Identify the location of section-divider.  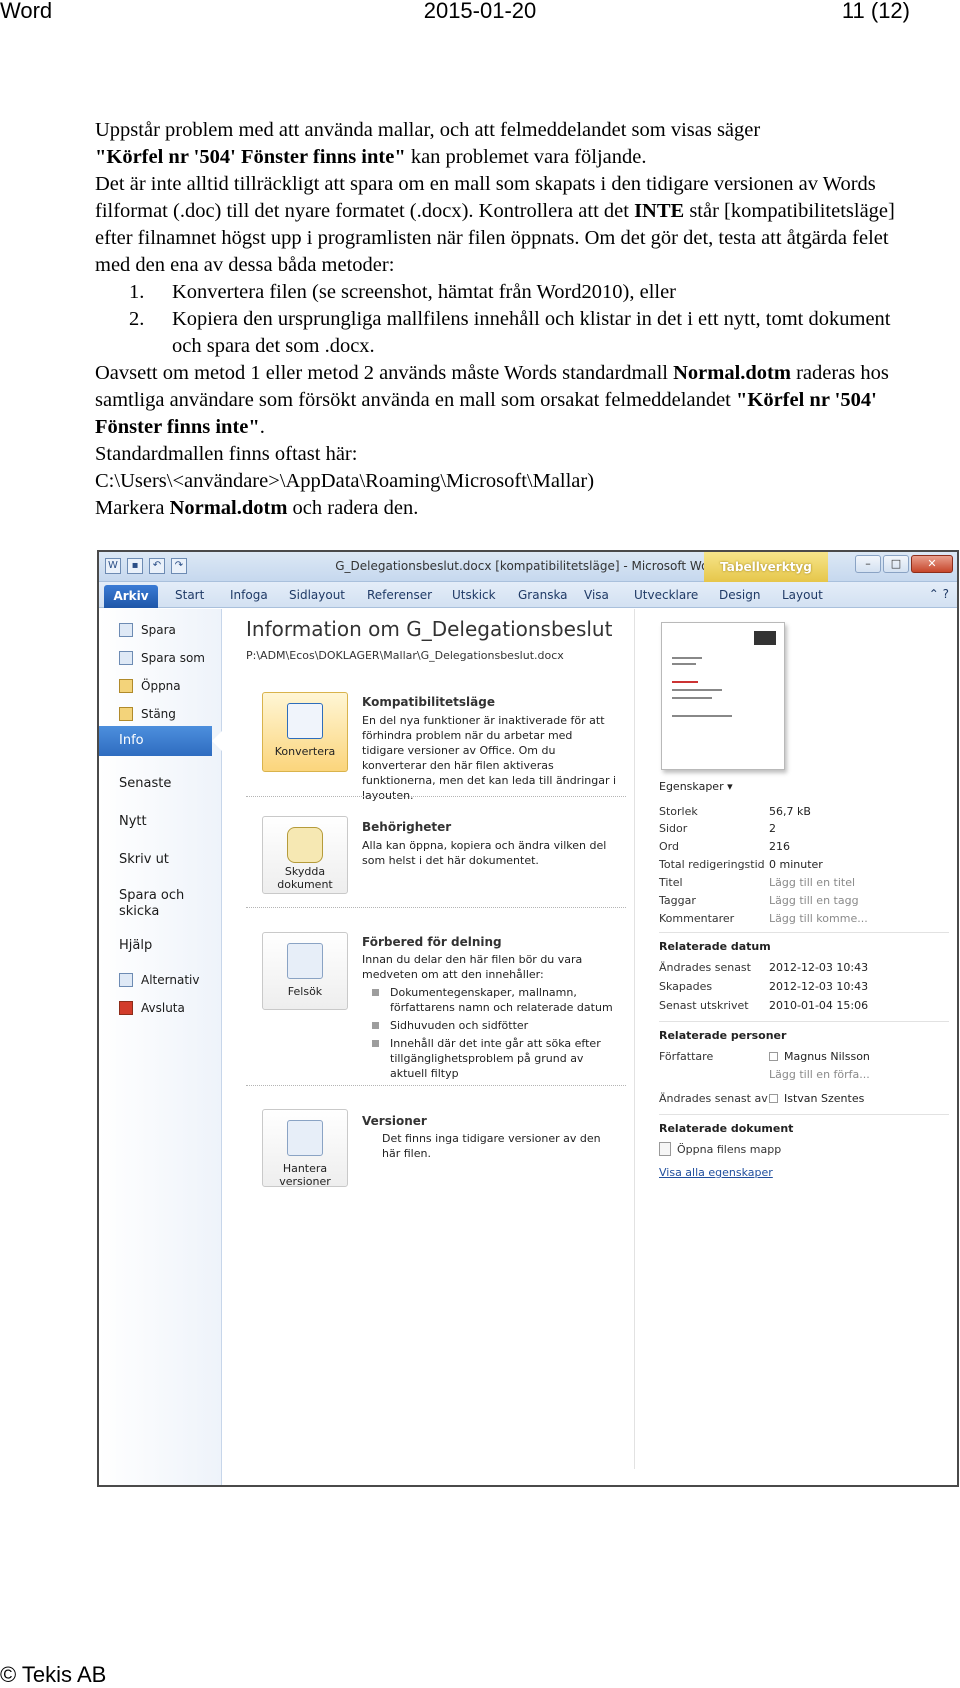
(436, 796).